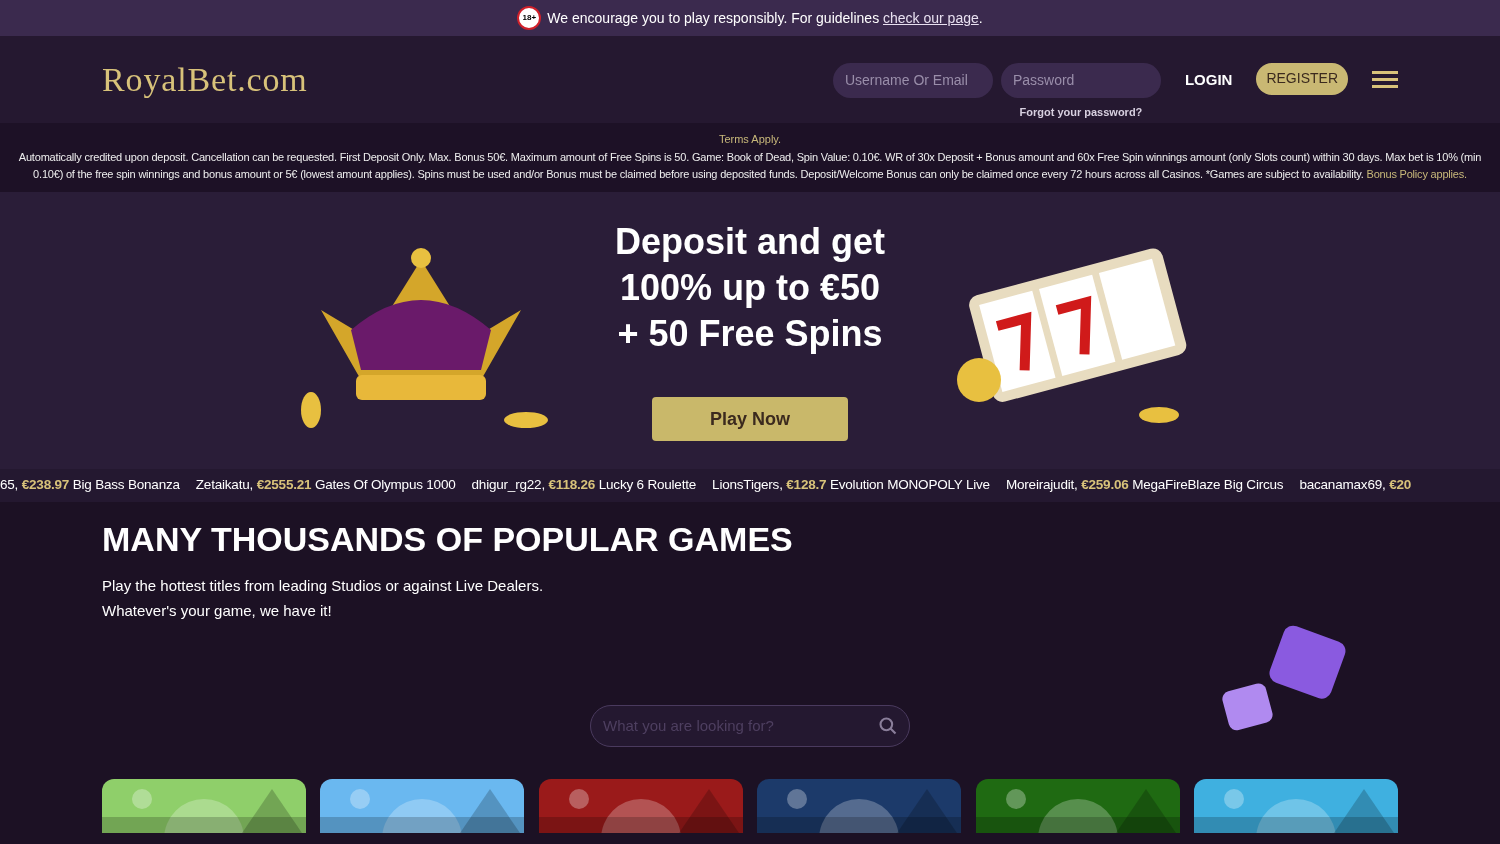 This screenshot has height=844, width=1500. Describe the element at coordinates (931, 17) in the screenshot. I see `guidelines-link: check our page` at that location.